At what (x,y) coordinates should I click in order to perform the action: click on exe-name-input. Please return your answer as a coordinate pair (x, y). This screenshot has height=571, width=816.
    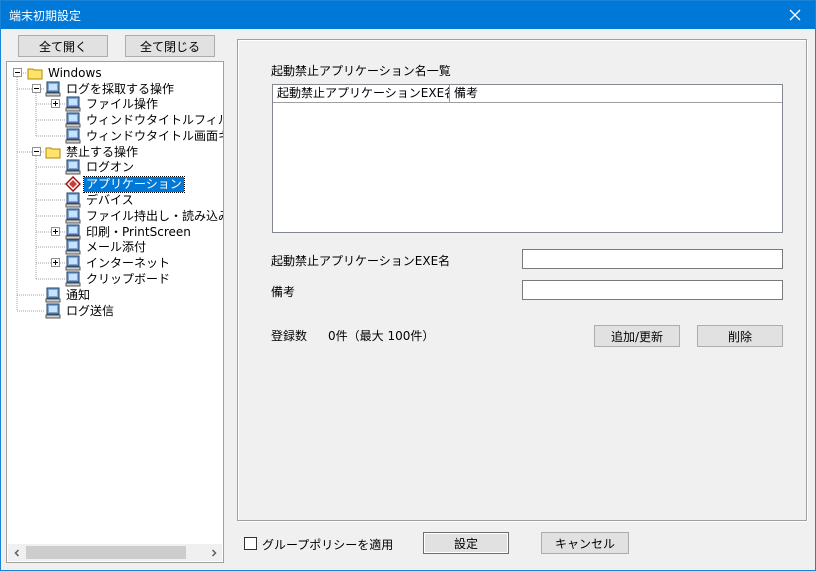
    Looking at the image, I should click on (652, 259).